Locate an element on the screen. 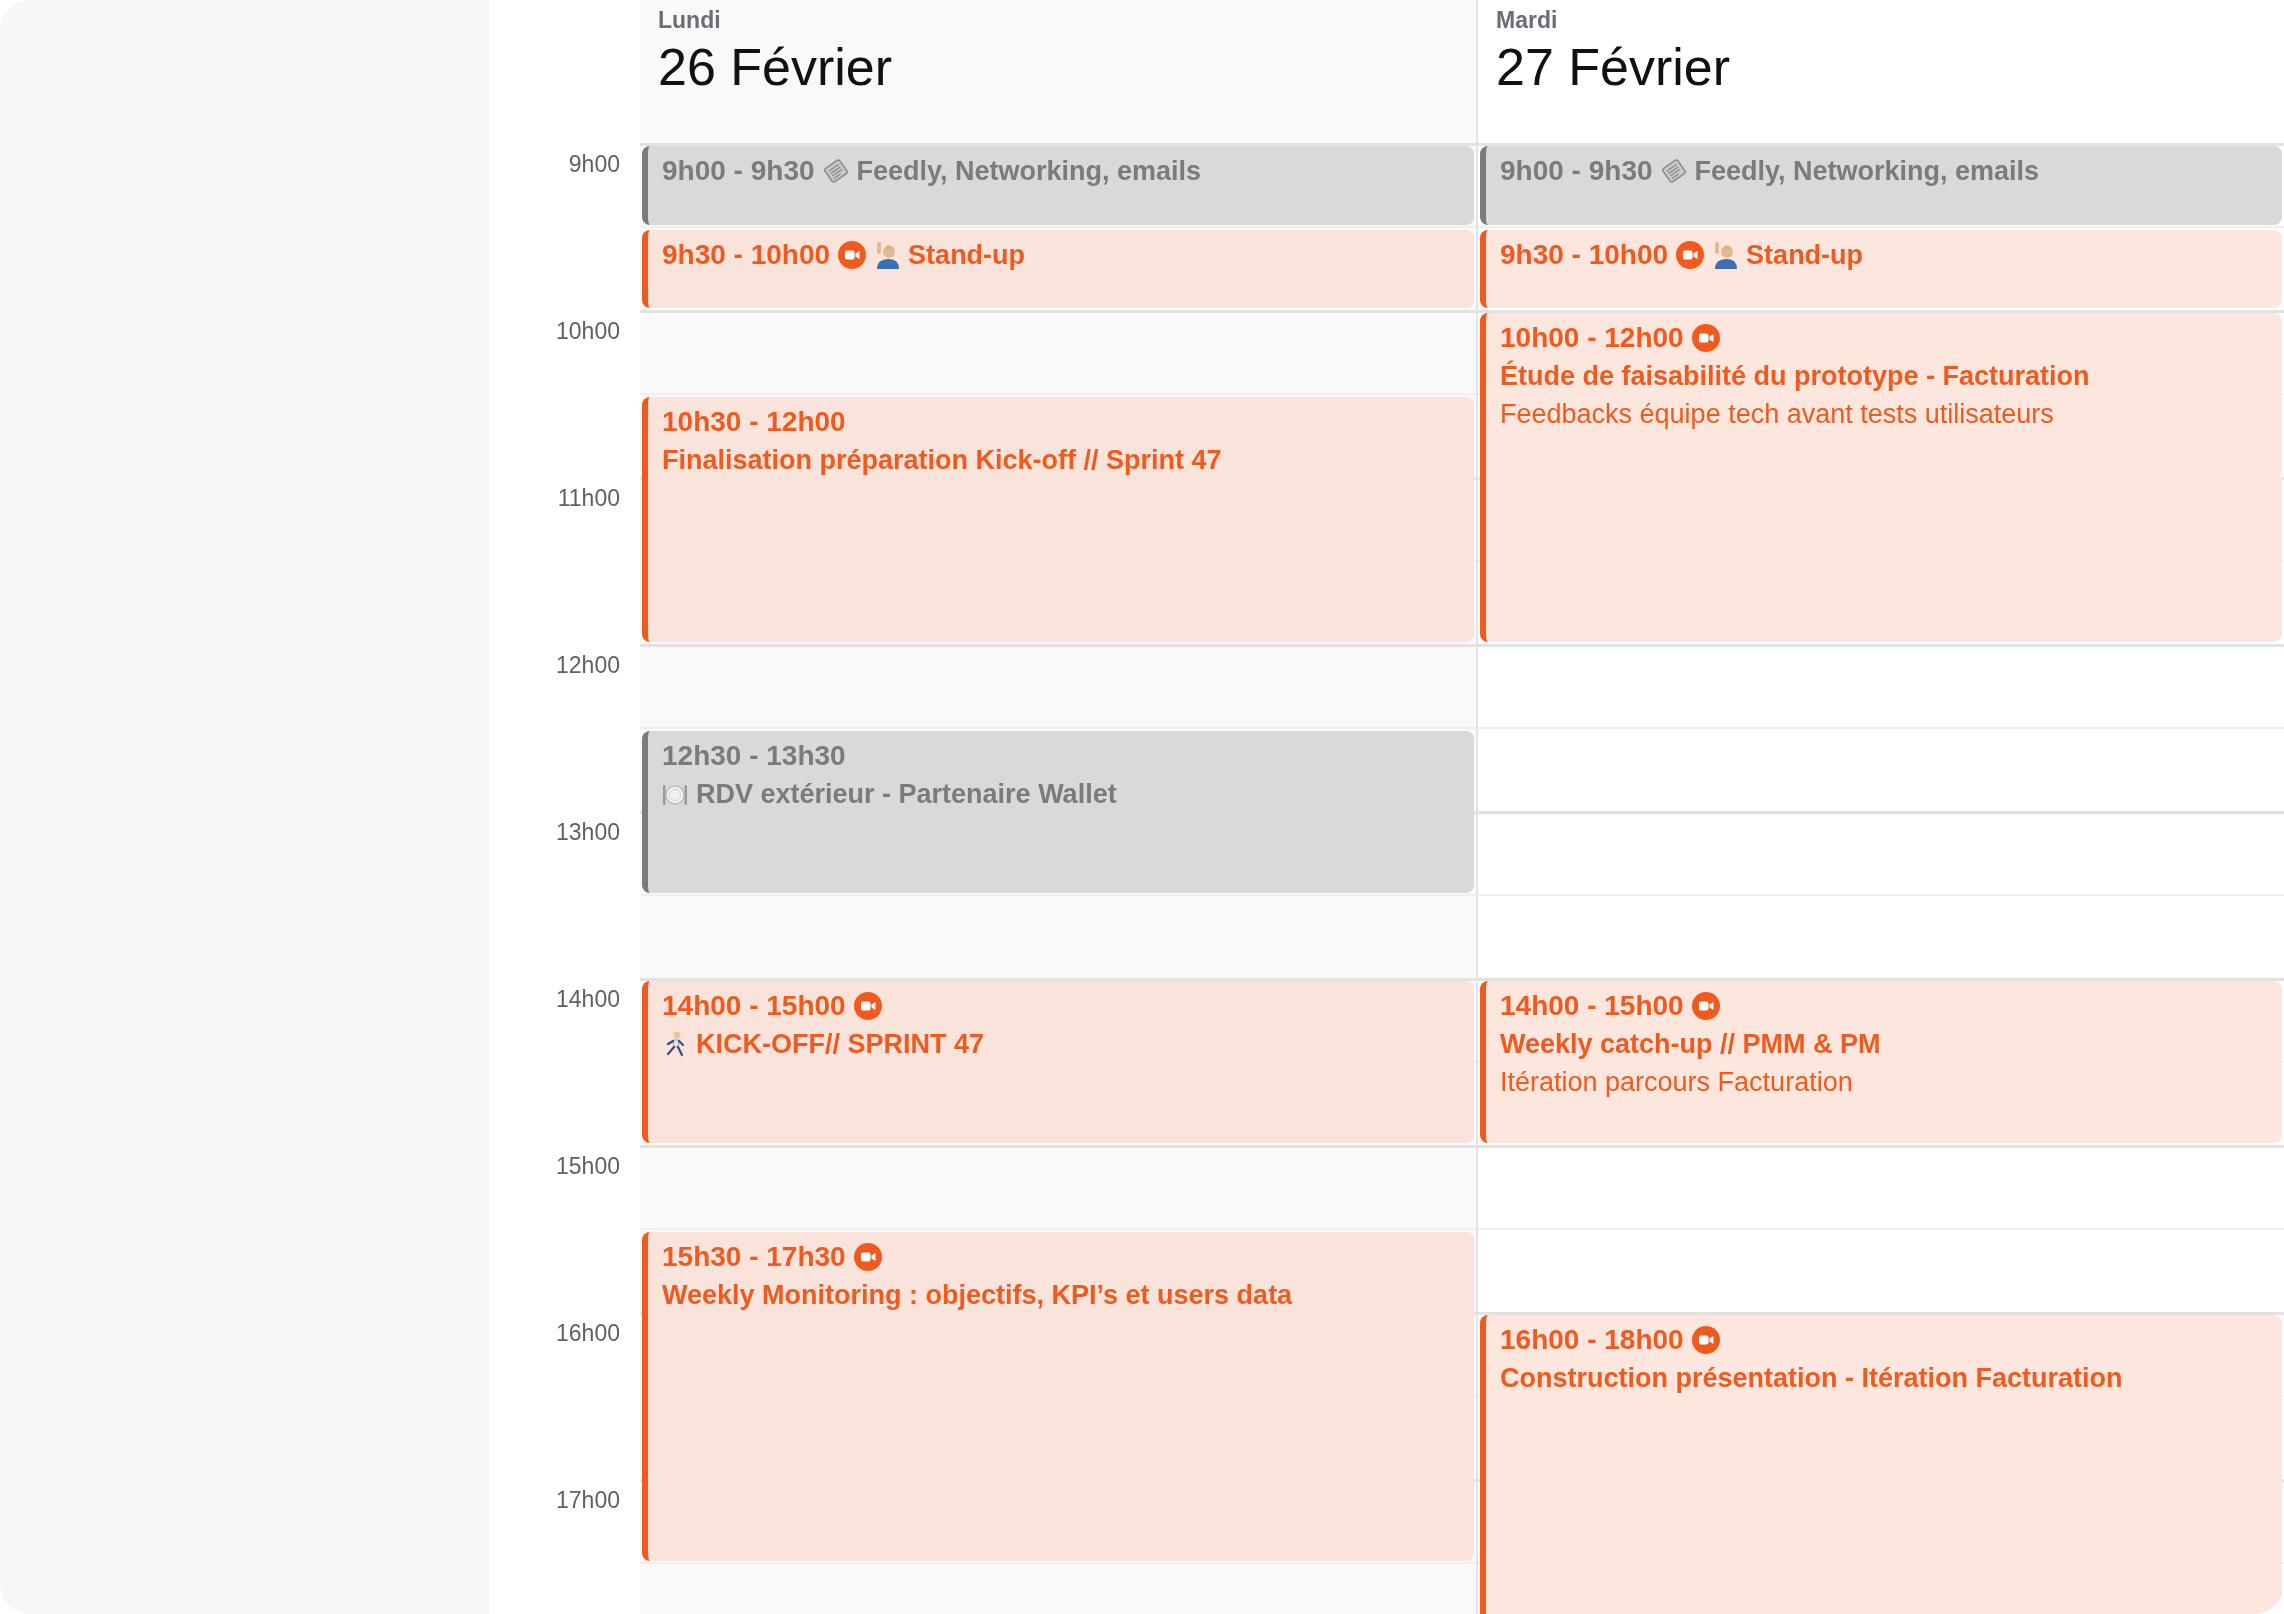  weekday-label: Mardi is located at coordinates (1527, 20).